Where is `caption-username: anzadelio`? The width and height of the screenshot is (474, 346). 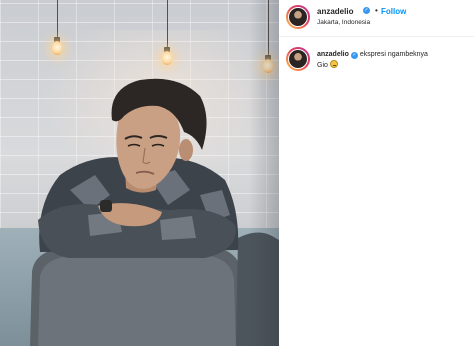 caption-username: anzadelio is located at coordinates (333, 54).